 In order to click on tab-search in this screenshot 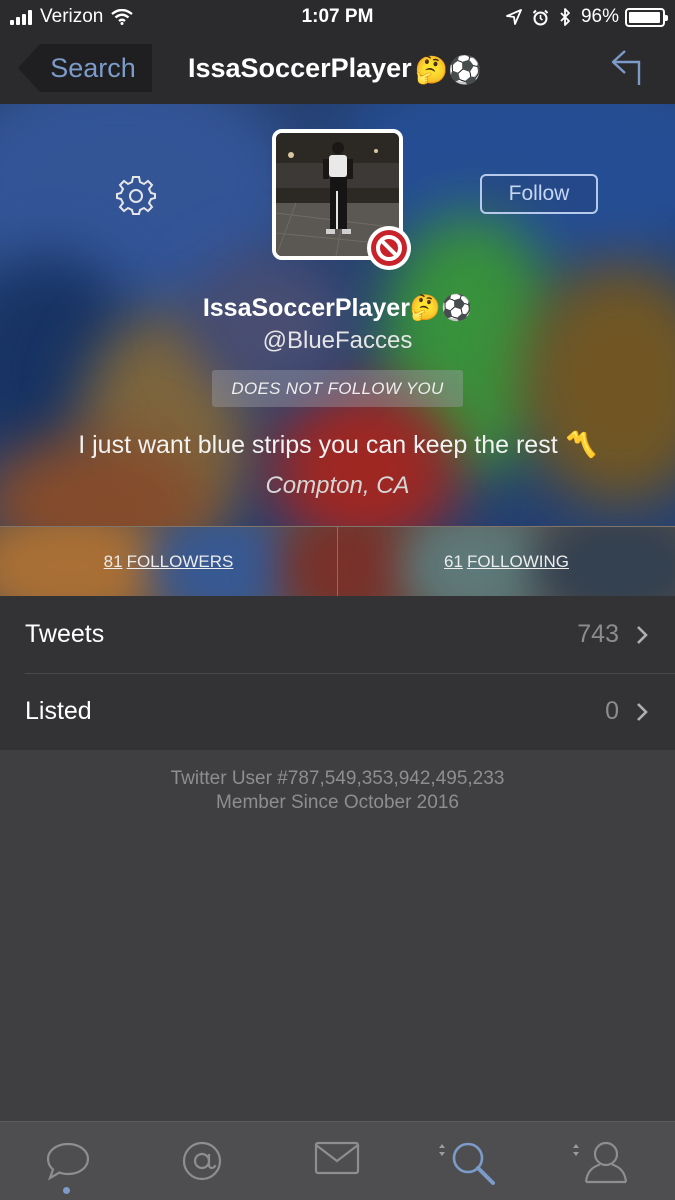, I will do `click(473, 1161)`.